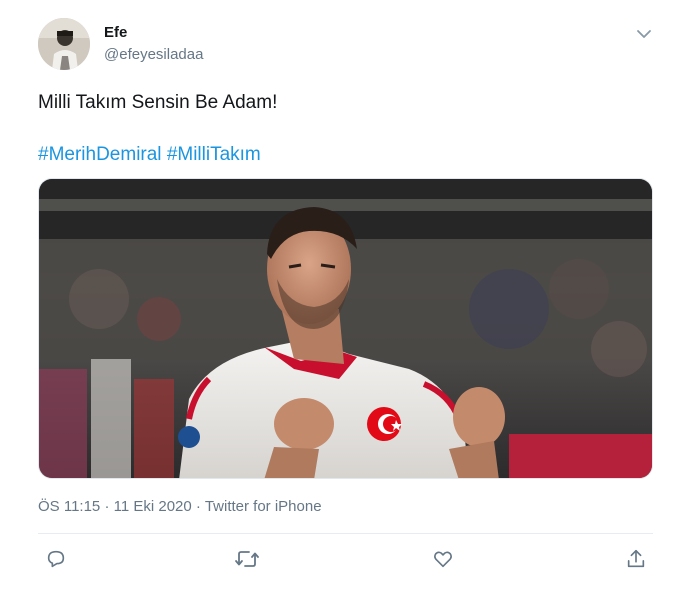 This screenshot has width=700, height=590. I want to click on user-handle: @efeyesiladaa, so click(153, 54).